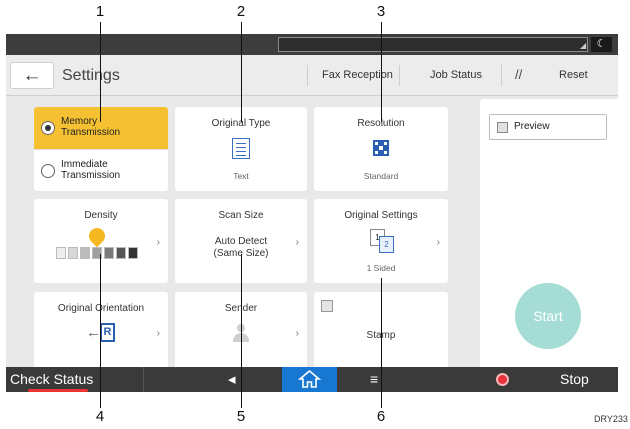  I want to click on orientation-icon: ← R, so click(101, 333).